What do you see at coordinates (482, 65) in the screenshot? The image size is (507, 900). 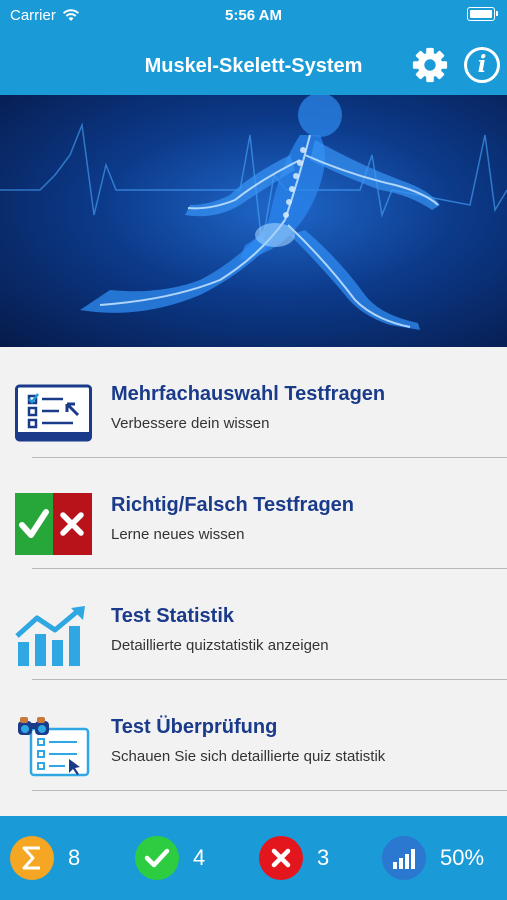 I see `info-icon: i` at bounding box center [482, 65].